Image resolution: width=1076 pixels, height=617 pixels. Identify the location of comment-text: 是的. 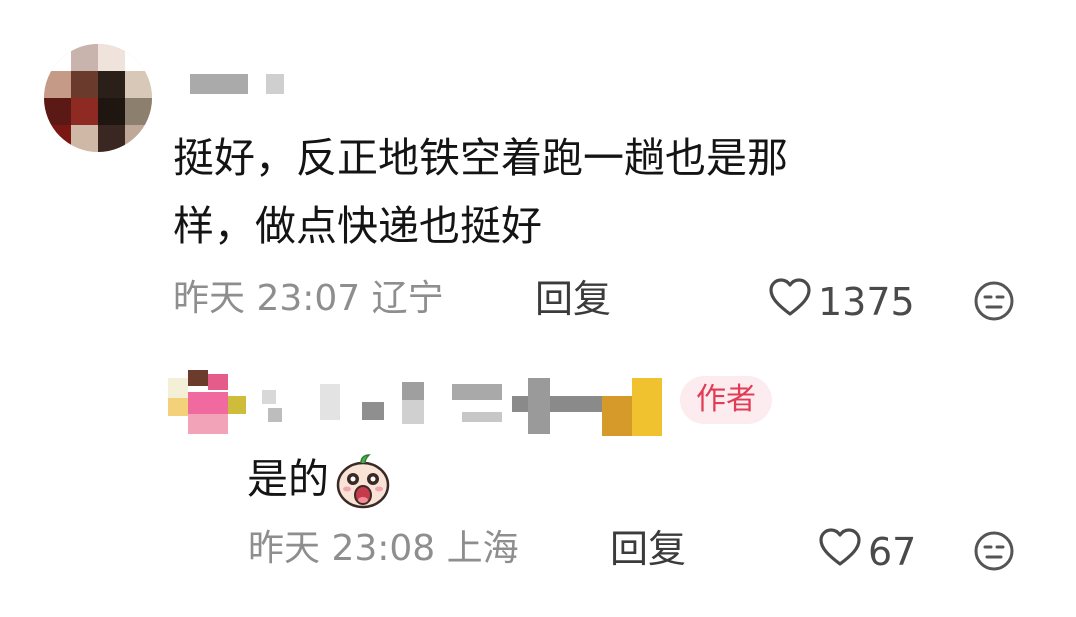
(319, 479).